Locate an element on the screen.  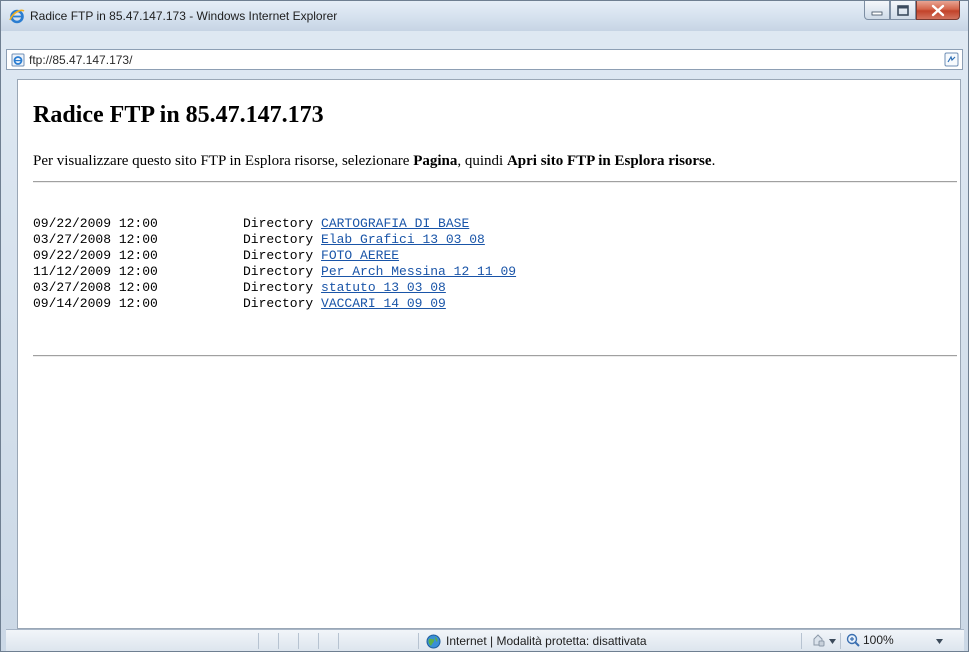
zoom-level: 100% is located at coordinates (878, 640).